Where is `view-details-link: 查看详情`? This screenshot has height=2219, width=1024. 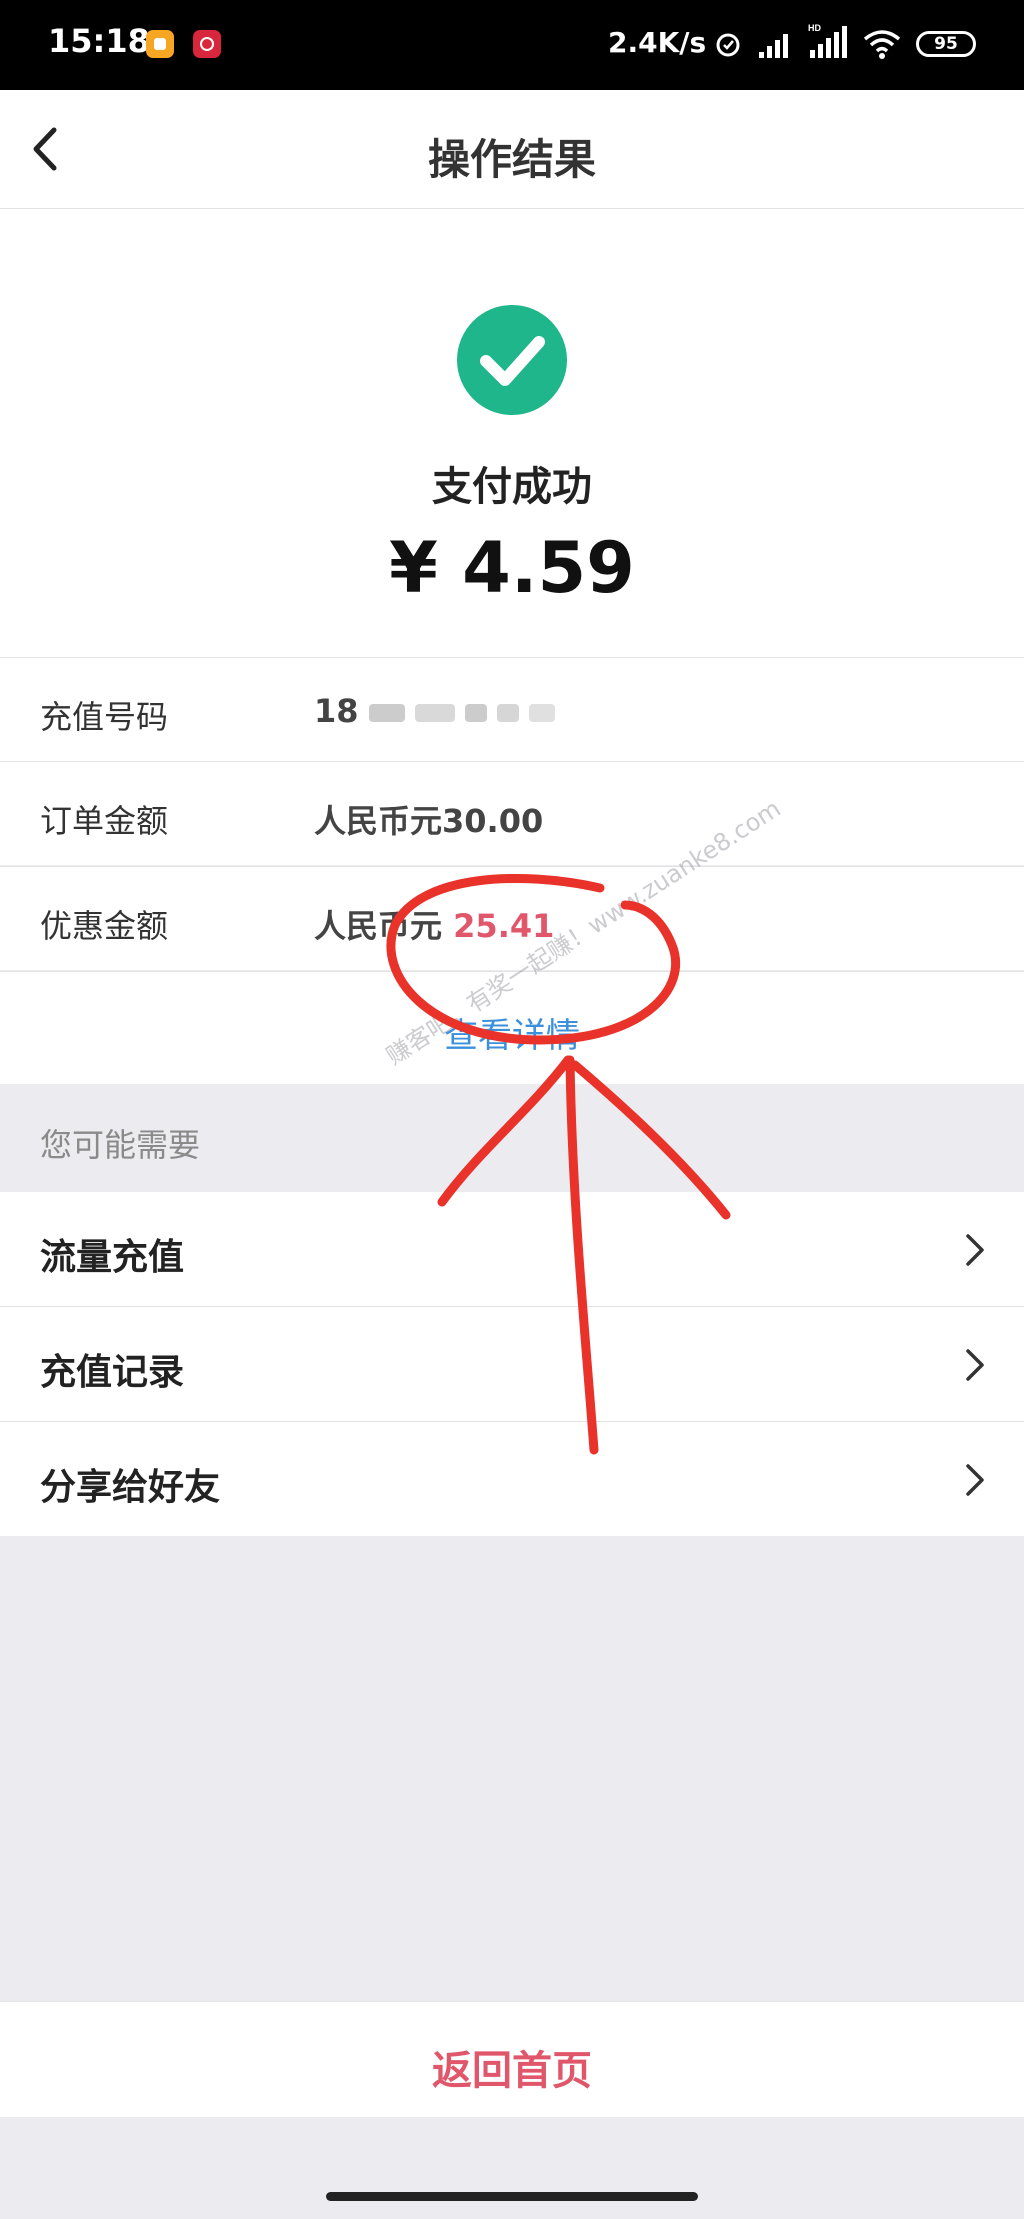 view-details-link: 查看详情 is located at coordinates (512, 1032).